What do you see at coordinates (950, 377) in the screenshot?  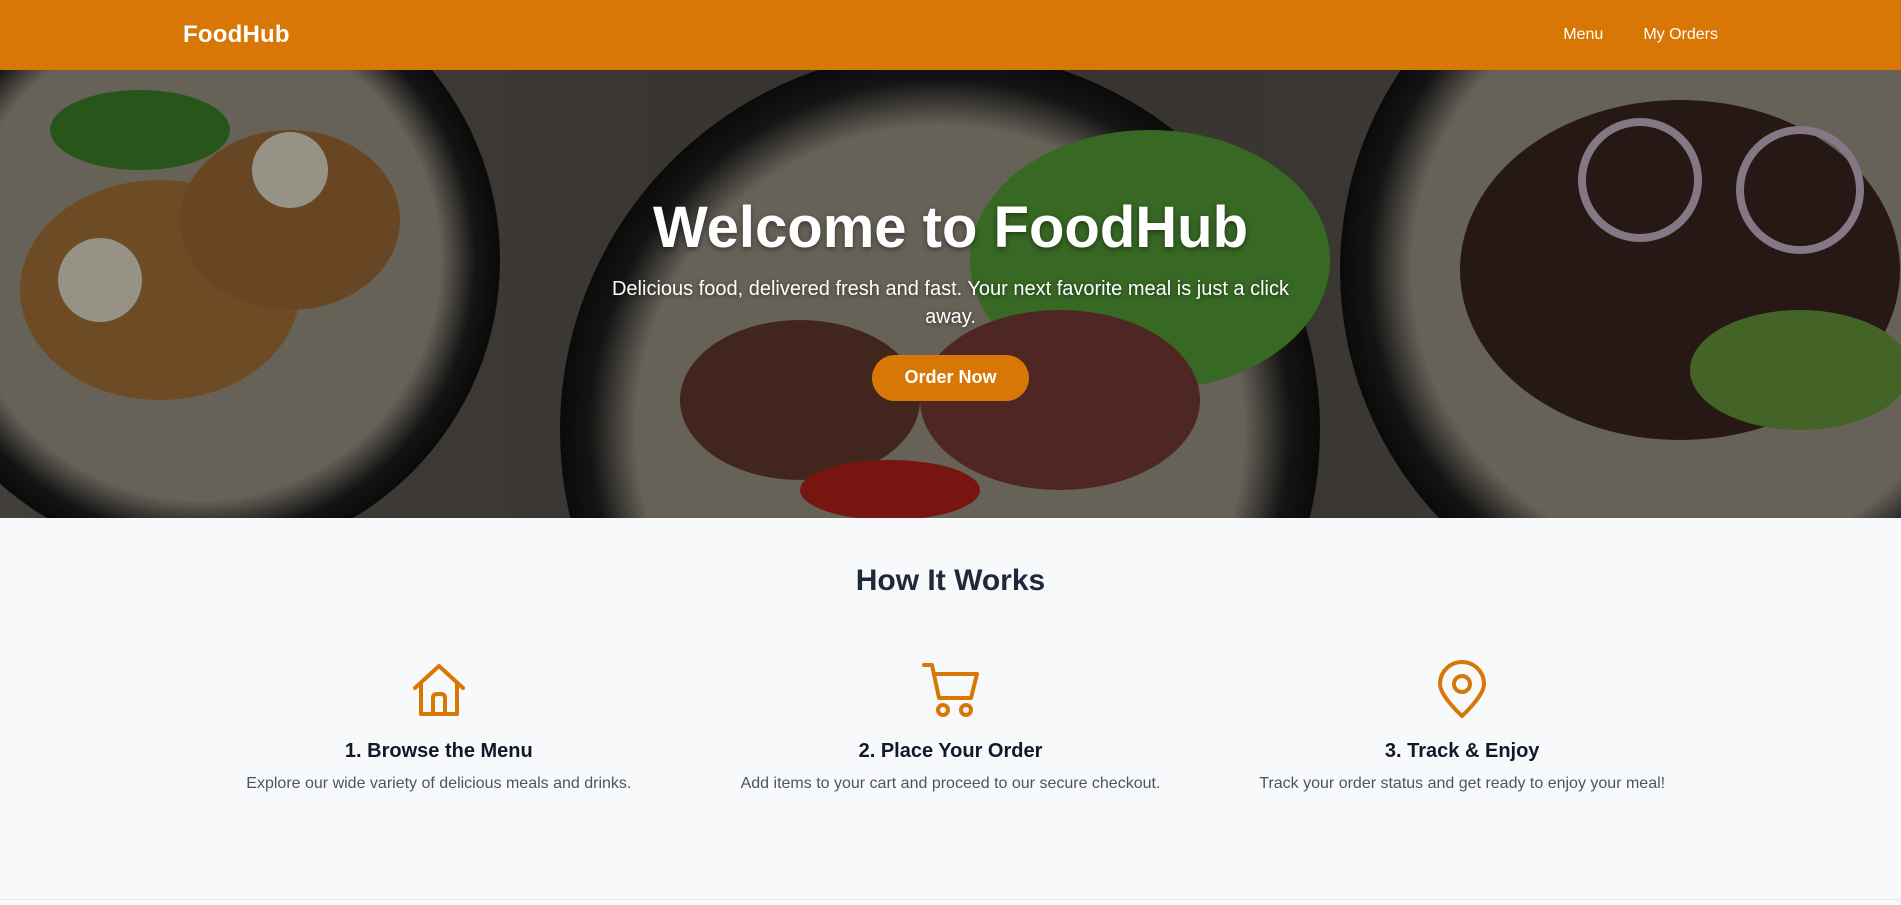 I see `order-now-button: Order Now` at bounding box center [950, 377].